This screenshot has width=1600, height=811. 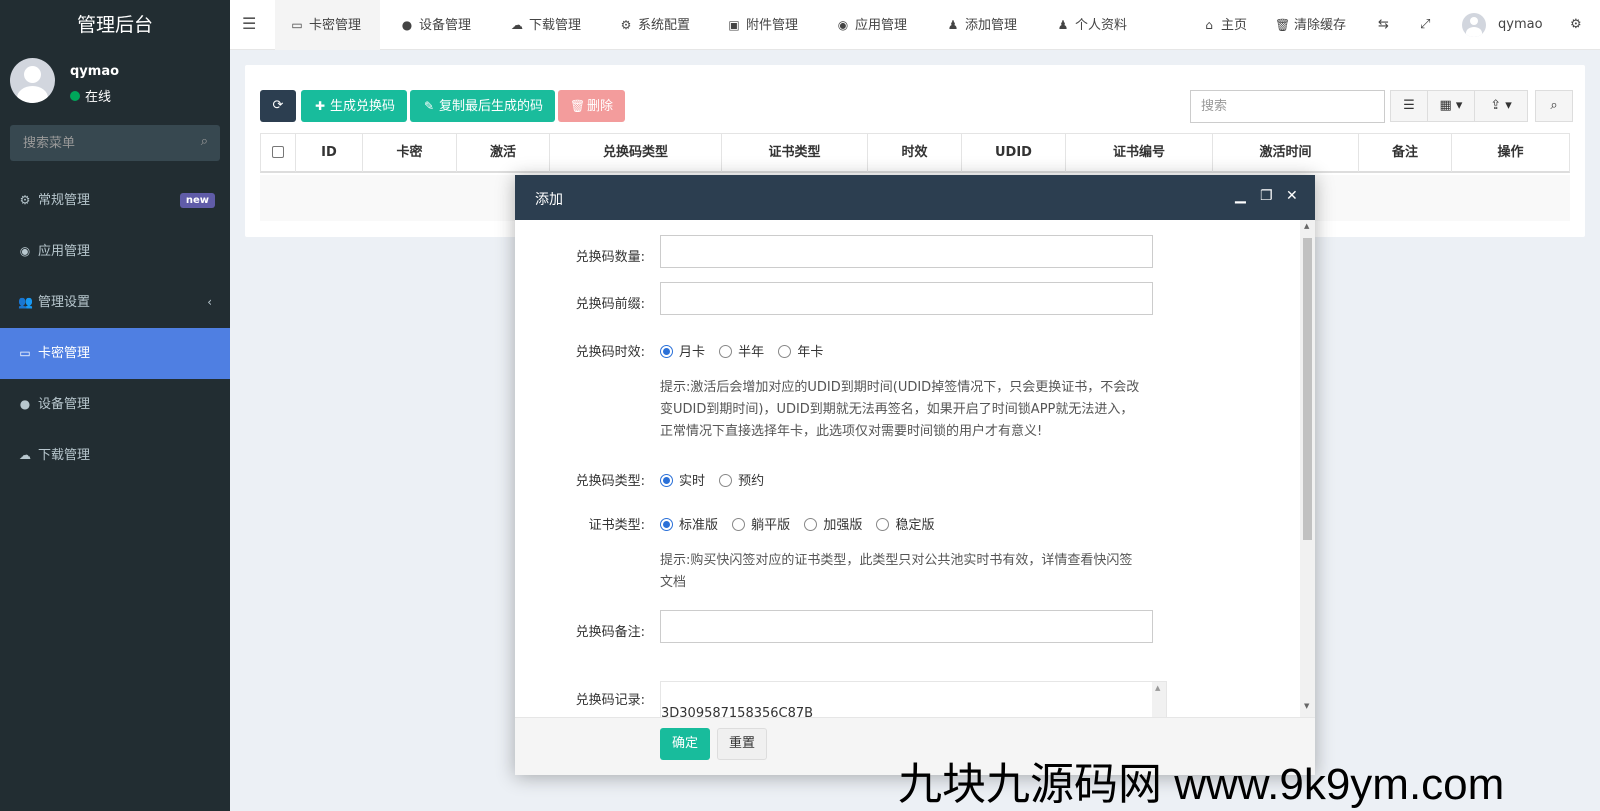 I want to click on tab-devices: ● 设备管理, so click(x=435, y=25).